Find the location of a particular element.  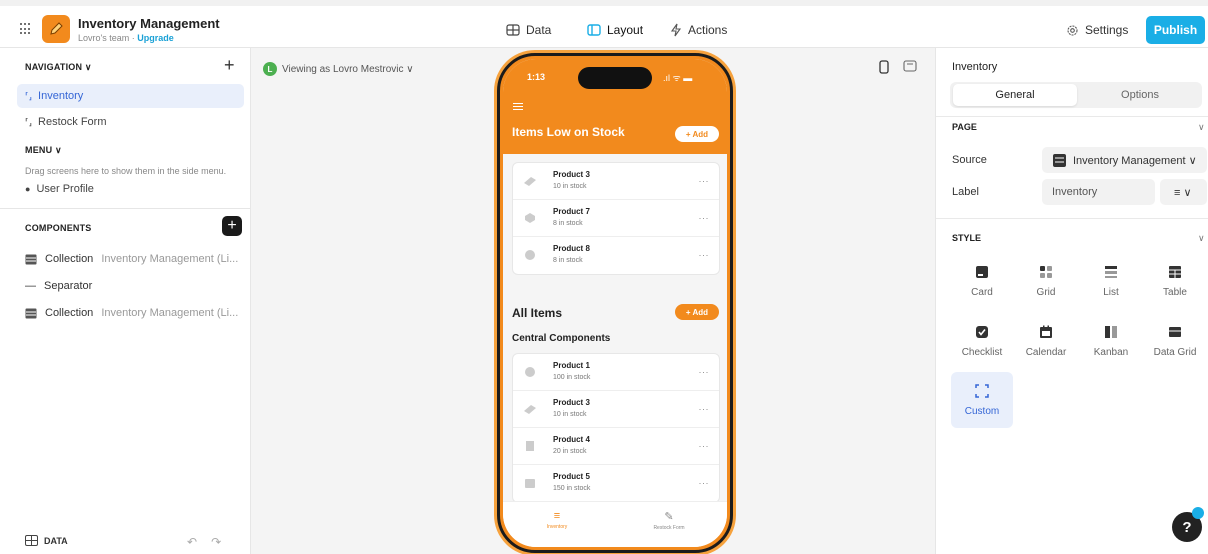

style-card: Card is located at coordinates (982, 281).